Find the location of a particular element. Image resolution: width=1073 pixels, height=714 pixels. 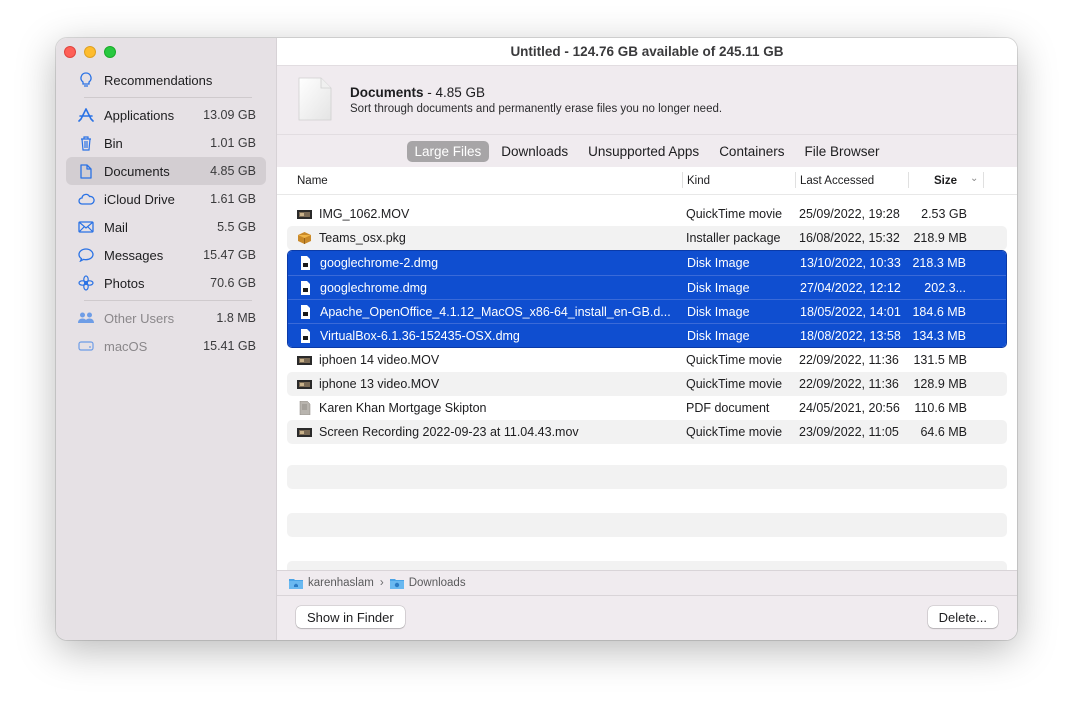

tab-unsupported-apps: Unsupported Apps is located at coordinates (643, 151).